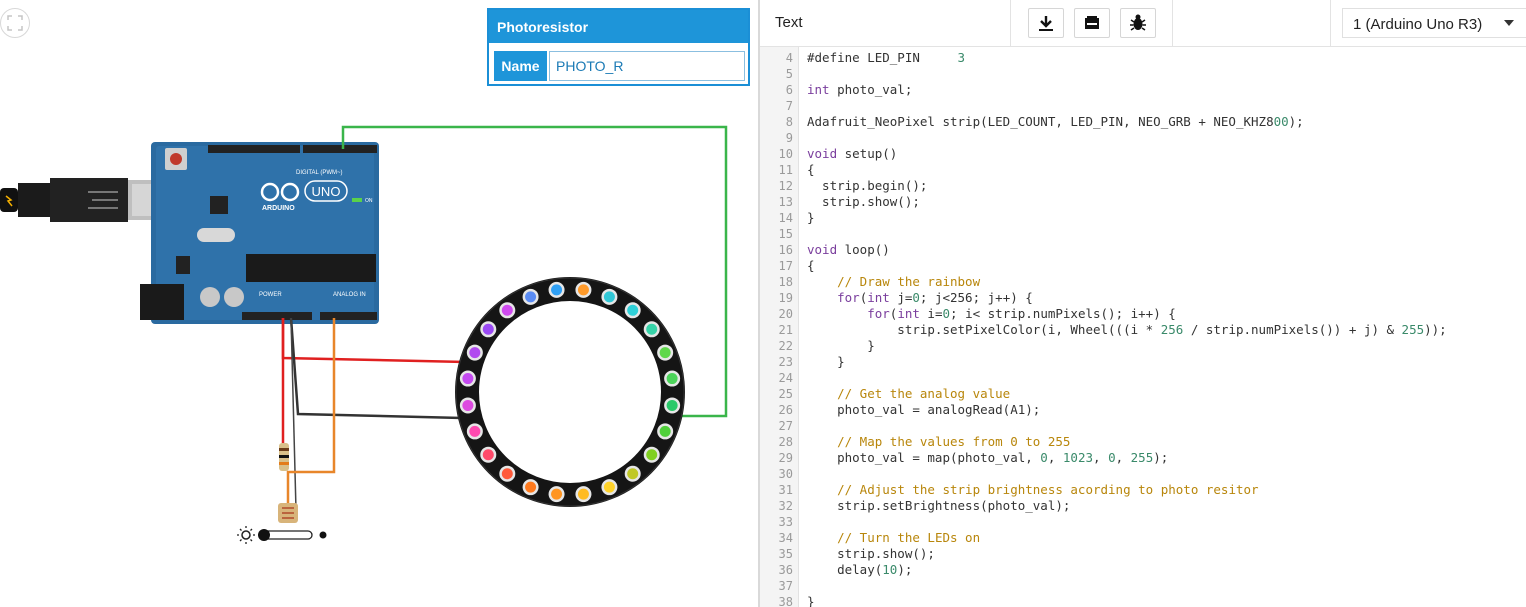 The image size is (1526, 607). What do you see at coordinates (1046, 23) in the screenshot?
I see `download-button` at bounding box center [1046, 23].